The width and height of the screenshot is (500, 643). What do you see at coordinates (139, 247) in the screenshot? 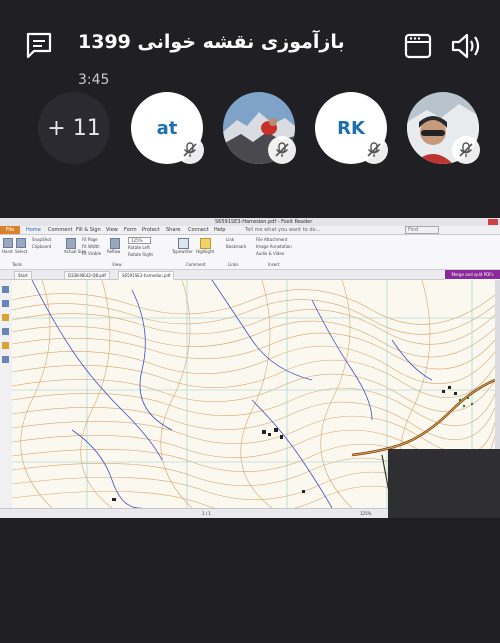
I see `rotate-left-button: Rotate Left` at bounding box center [139, 247].